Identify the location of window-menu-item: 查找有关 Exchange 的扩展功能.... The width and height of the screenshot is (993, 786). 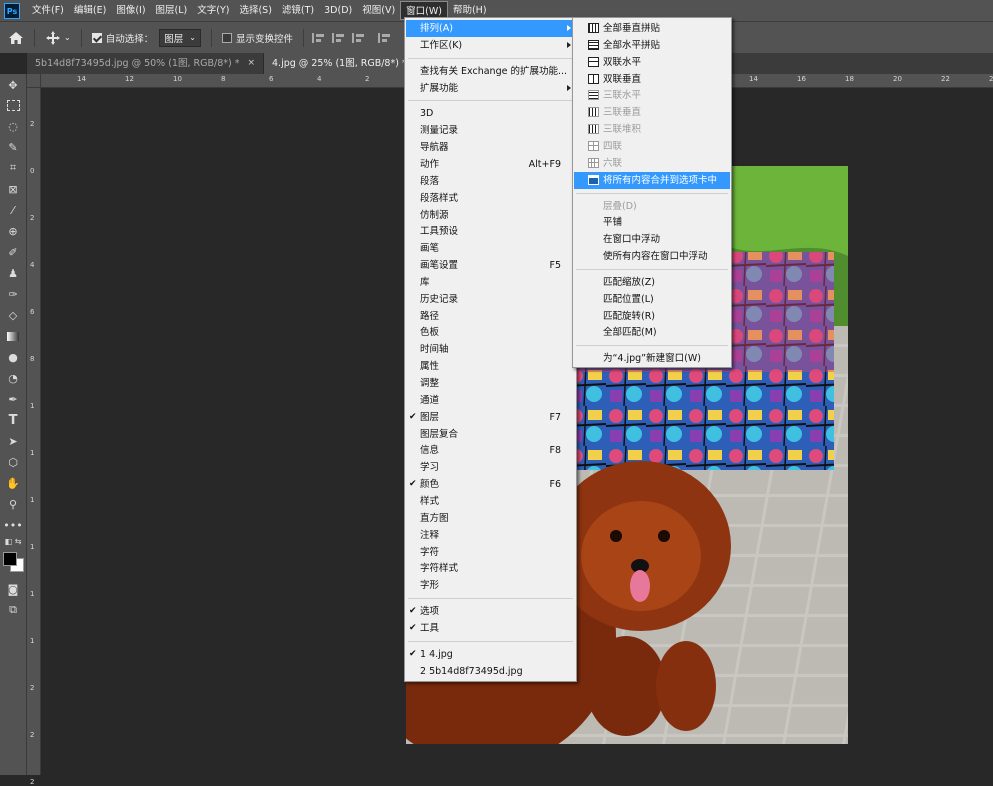
(490, 71).